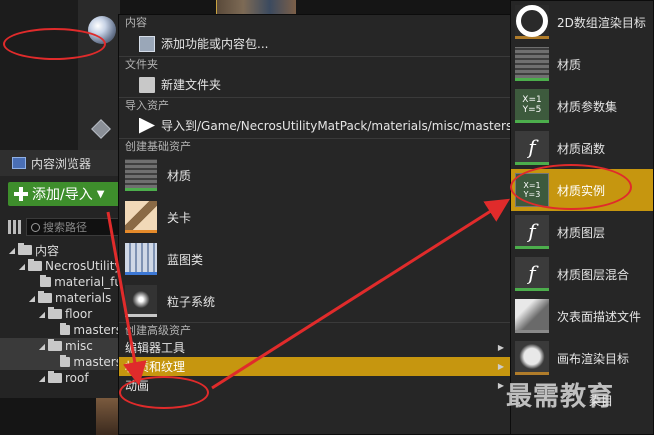  I want to click on editor-tools-label: 编辑器工具, so click(155, 348).